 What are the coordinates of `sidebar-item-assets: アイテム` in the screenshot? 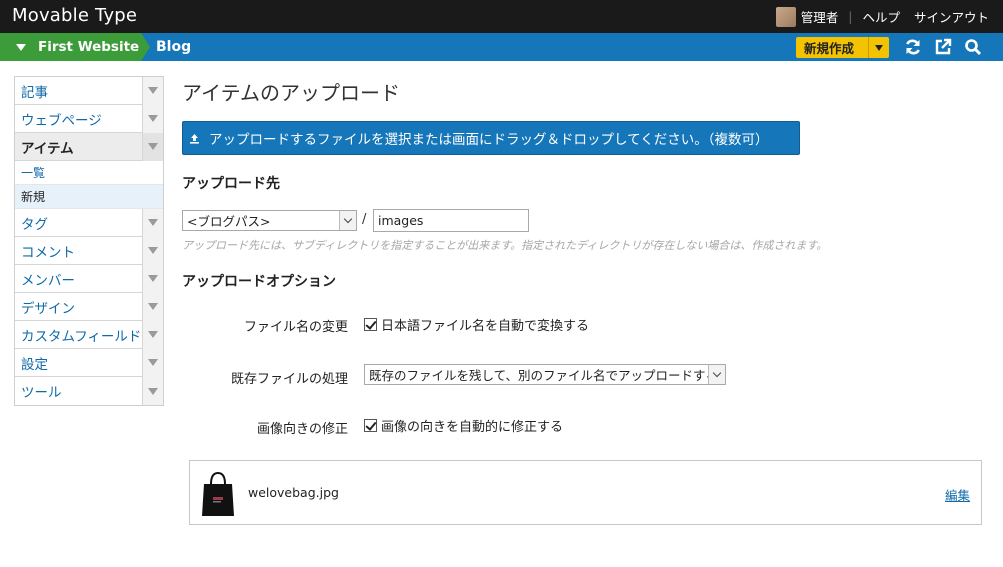 It's located at (89, 146).